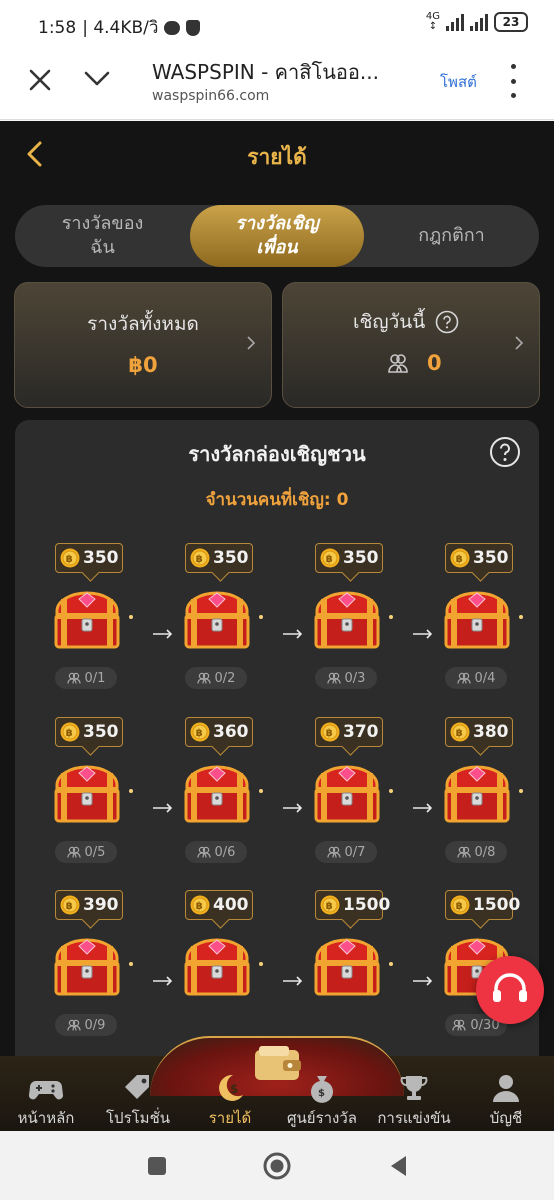  What do you see at coordinates (399, 1166) in the screenshot?
I see `back-icon` at bounding box center [399, 1166].